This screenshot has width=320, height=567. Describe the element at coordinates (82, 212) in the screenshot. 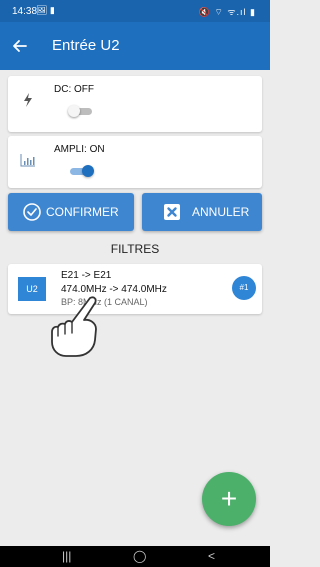

I see `confirm-button-label: CONFIRMER` at that location.